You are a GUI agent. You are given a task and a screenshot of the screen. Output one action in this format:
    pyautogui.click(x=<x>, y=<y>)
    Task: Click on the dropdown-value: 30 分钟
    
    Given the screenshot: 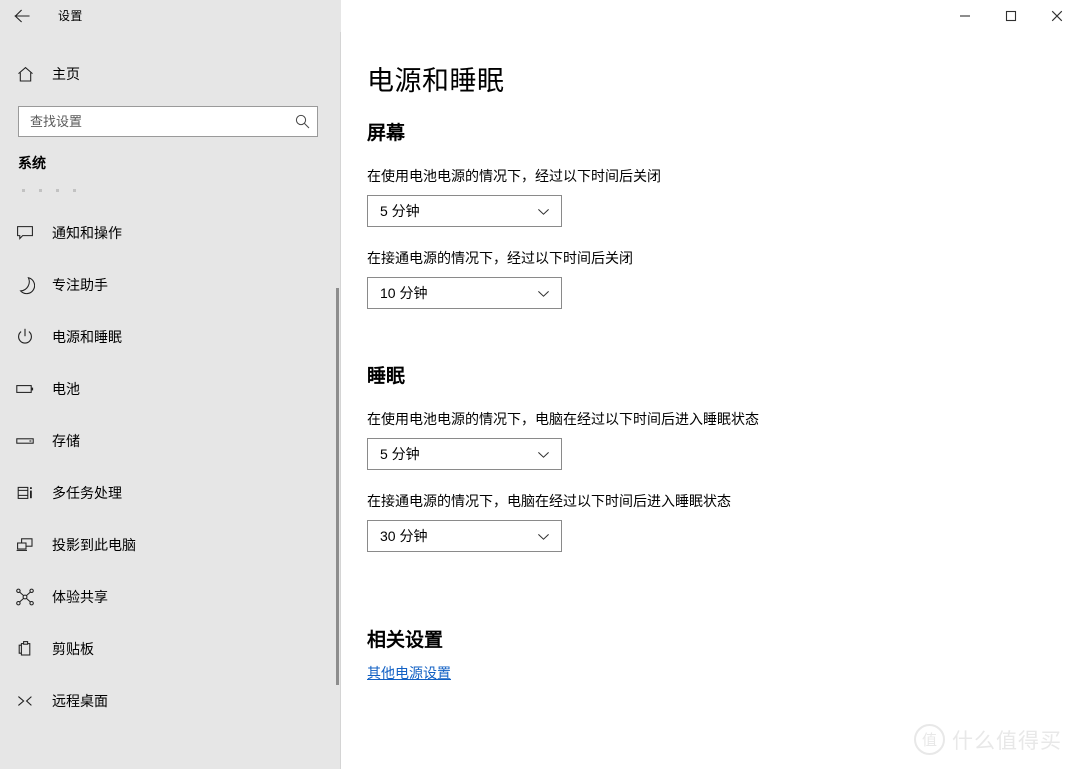 What is the action you would take?
    pyautogui.click(x=404, y=536)
    